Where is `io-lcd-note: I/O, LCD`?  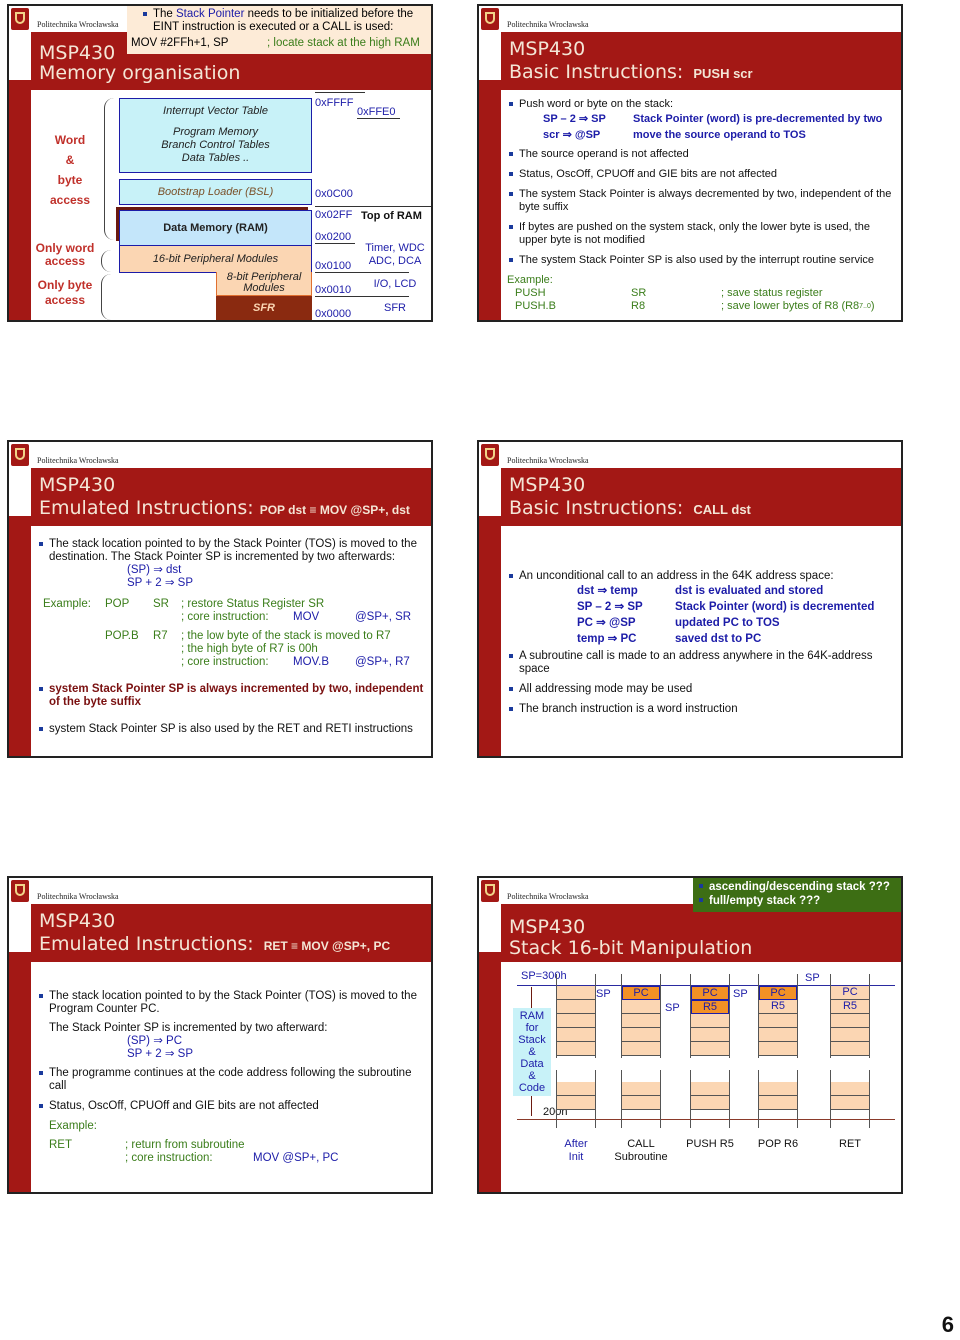
io-lcd-note: I/O, LCD is located at coordinates (395, 284).